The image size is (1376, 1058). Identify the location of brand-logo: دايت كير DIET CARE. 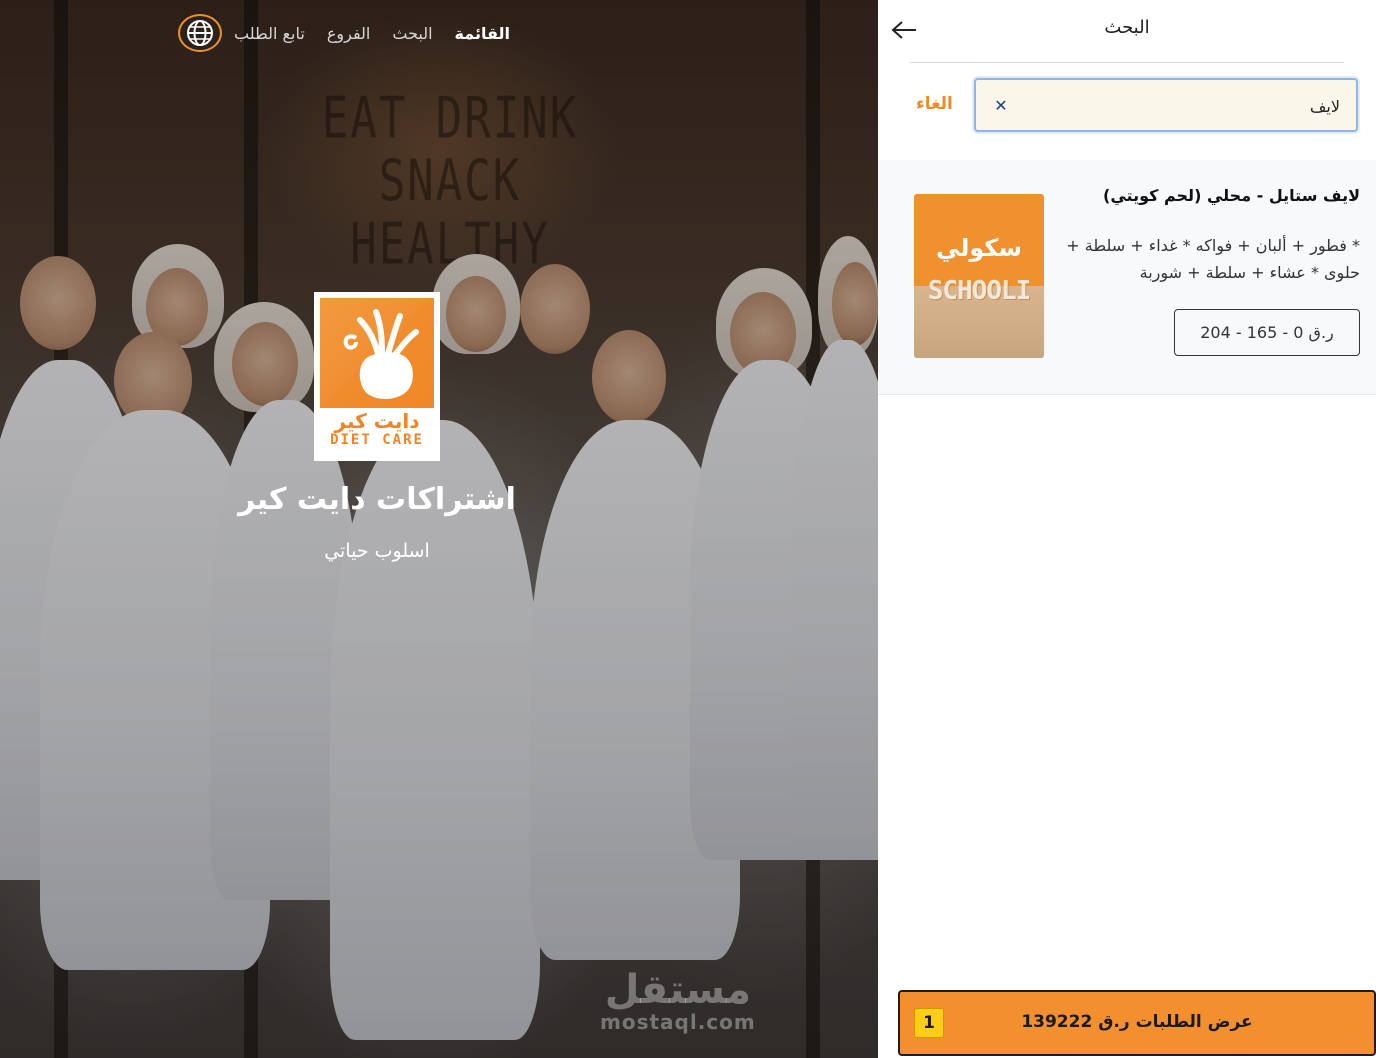
(377, 376).